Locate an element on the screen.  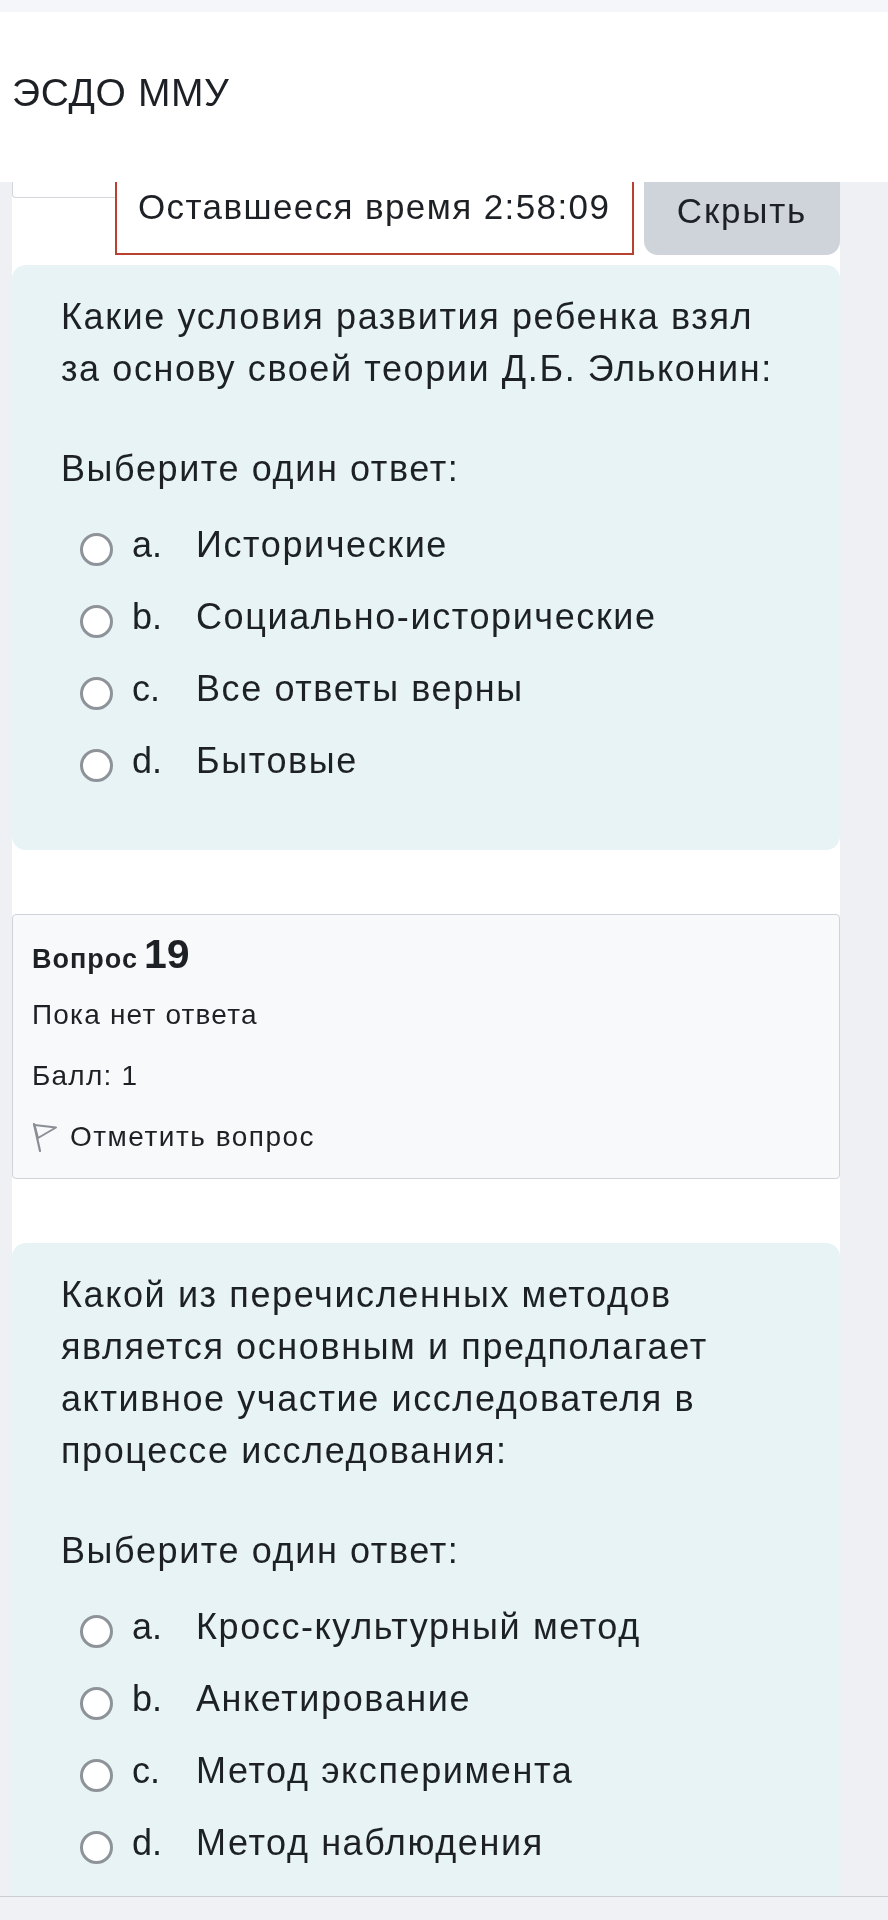
option-text: Кросс-культурный метод is located at coordinates (418, 1627).